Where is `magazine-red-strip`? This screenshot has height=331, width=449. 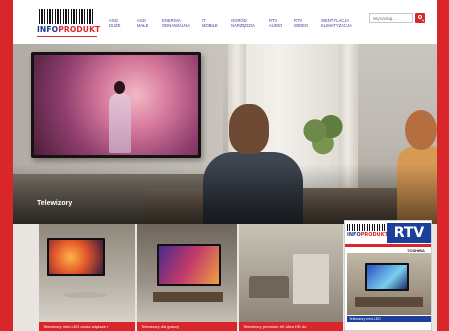
magazine-red-strip is located at coordinates (388, 245).